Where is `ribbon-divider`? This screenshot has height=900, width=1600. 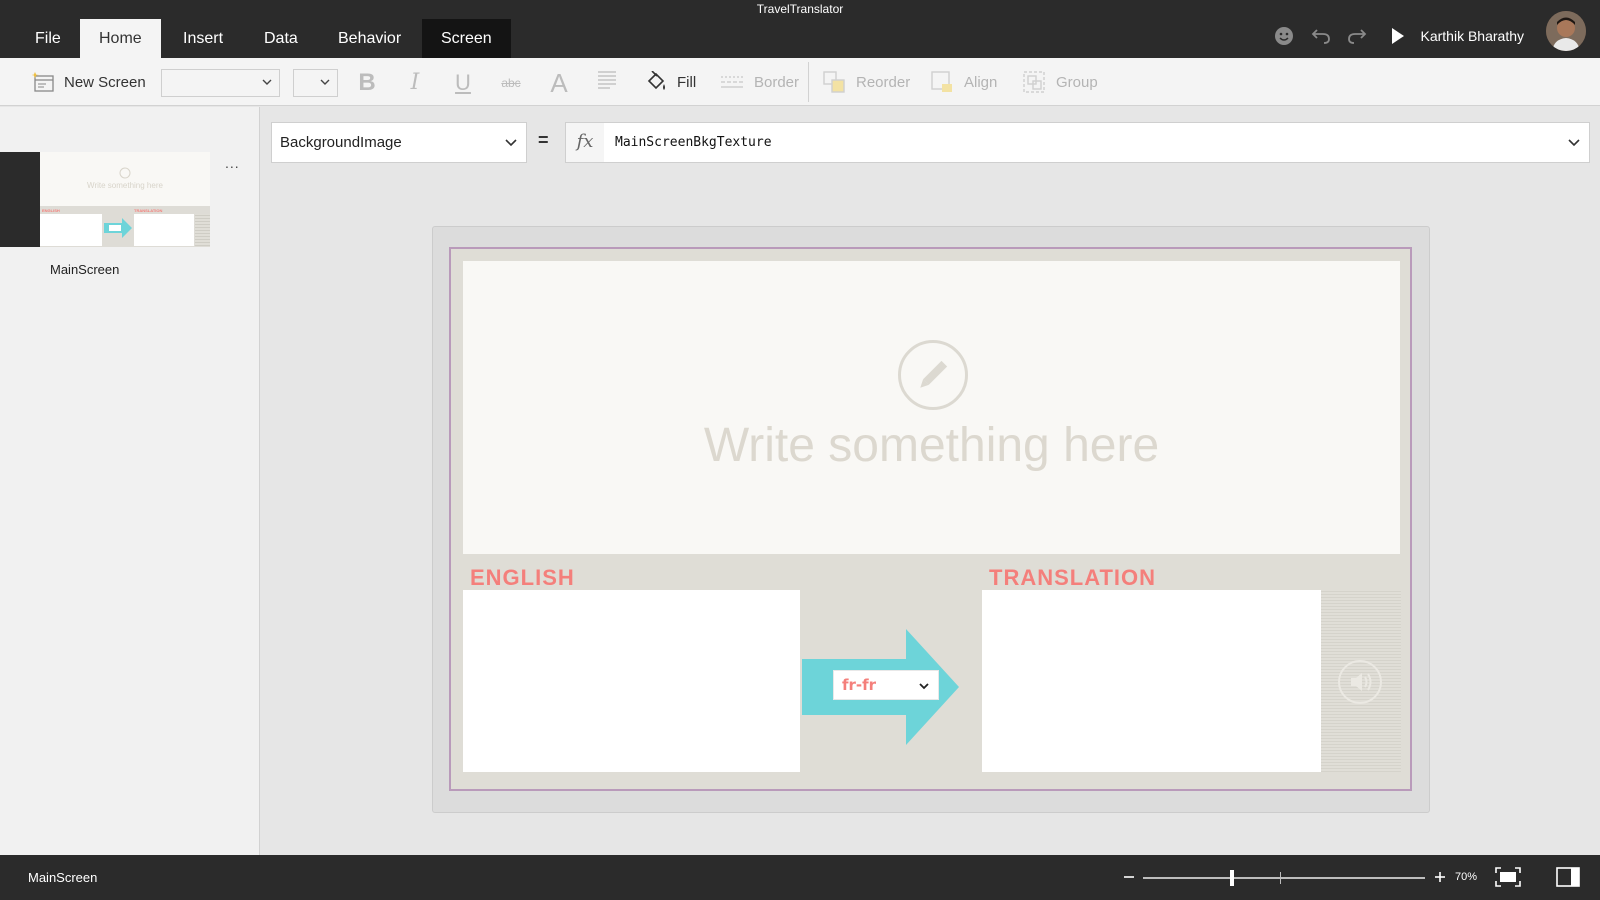 ribbon-divider is located at coordinates (808, 82).